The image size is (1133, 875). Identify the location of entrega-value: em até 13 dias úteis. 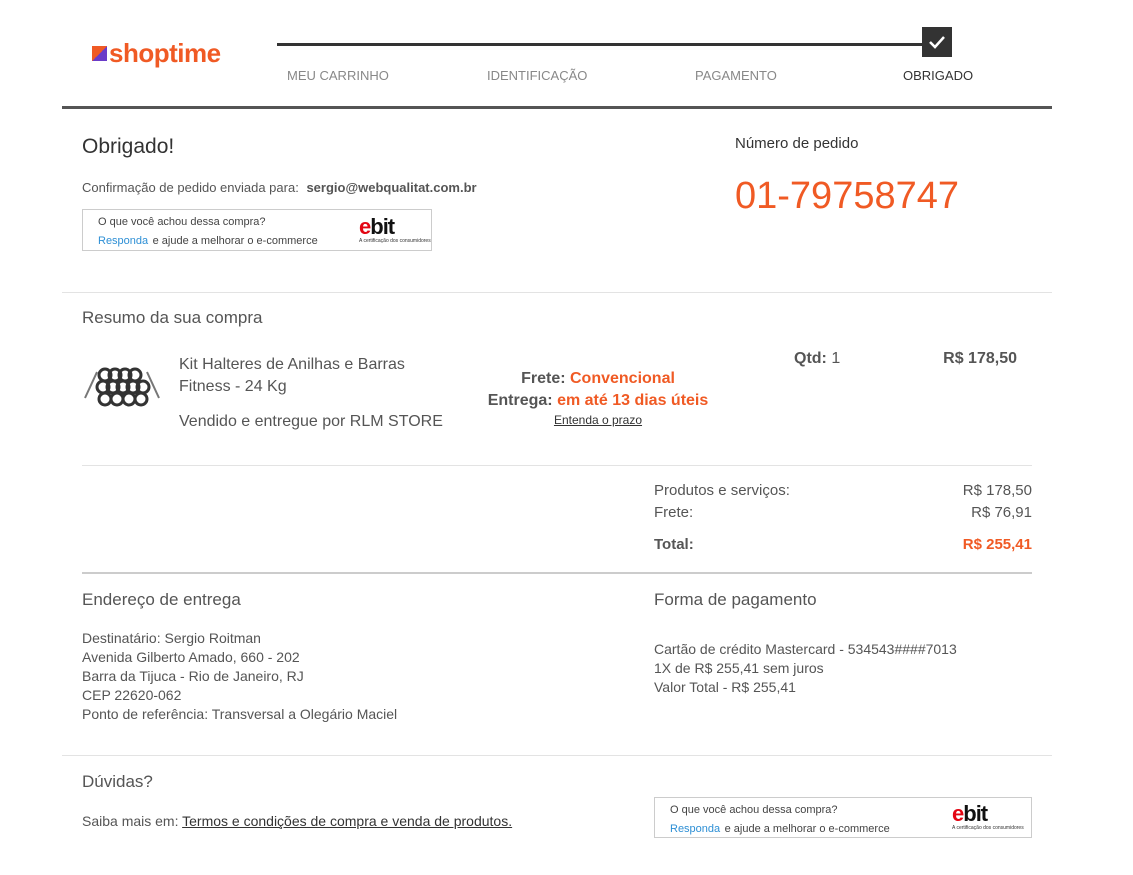
(633, 400).